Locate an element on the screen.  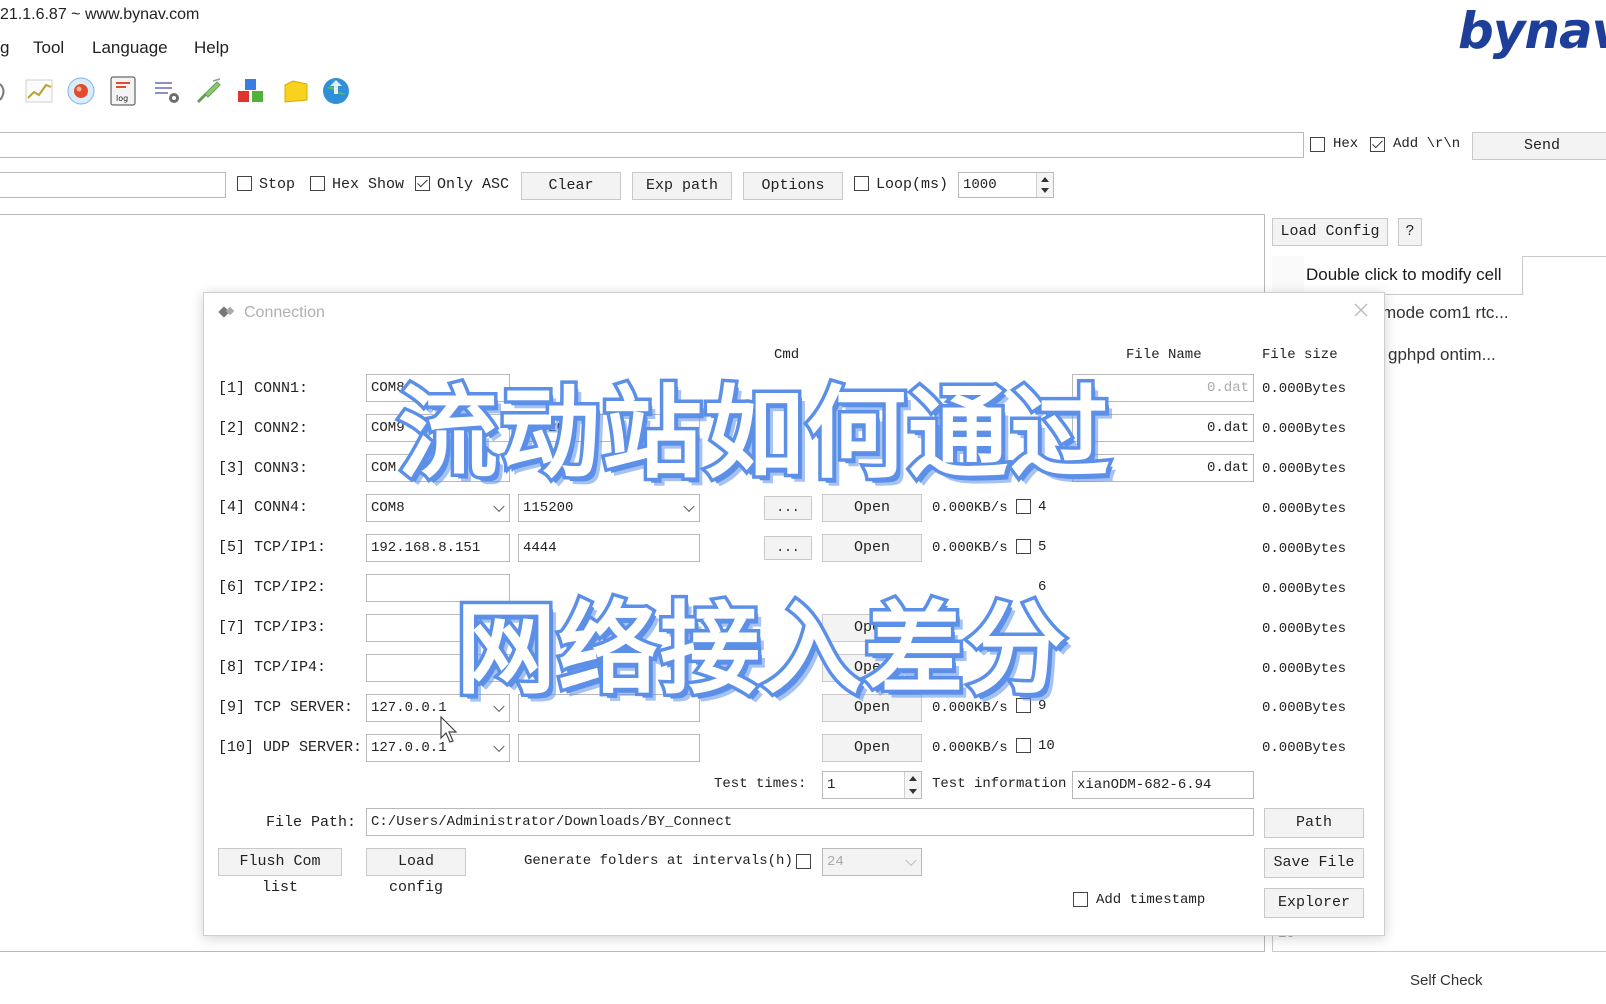
tcp1-log-checkbox is located at coordinates (1023, 546).